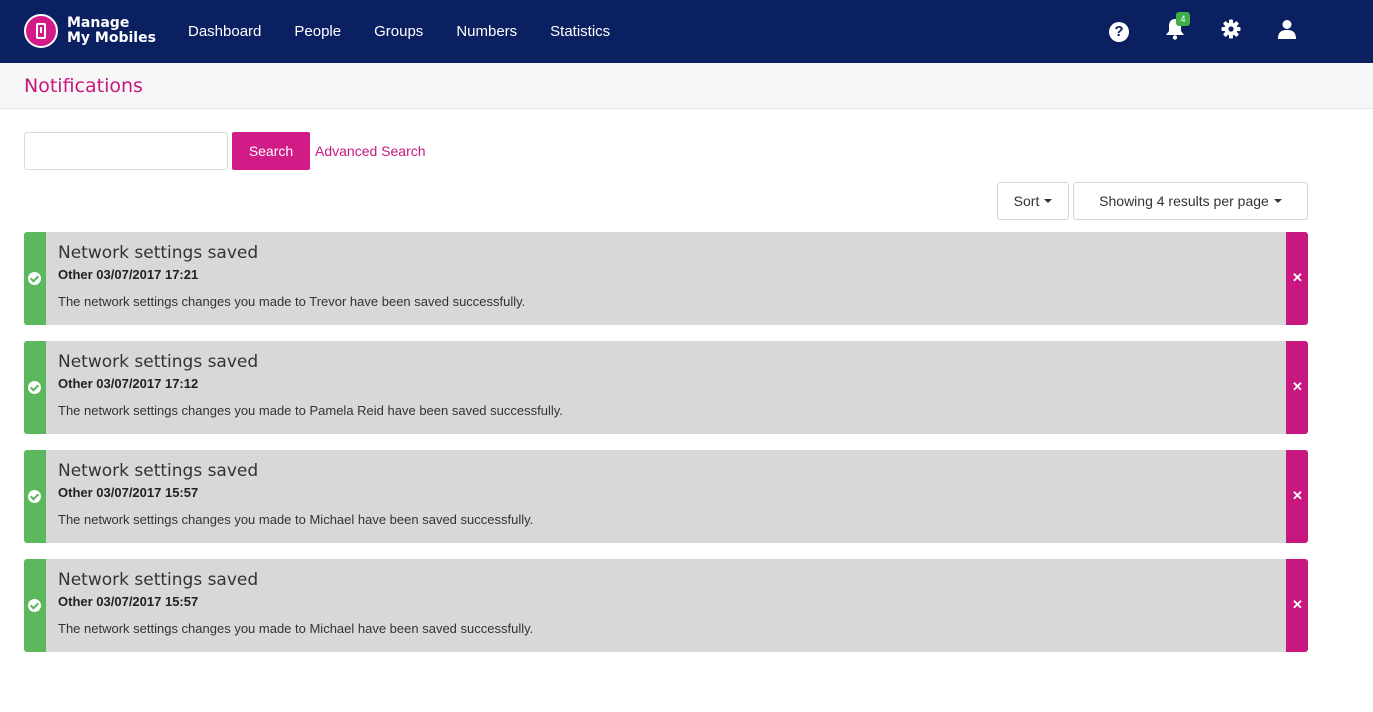 This screenshot has width=1373, height=712. What do you see at coordinates (271, 151) in the screenshot?
I see `search-button: Search` at bounding box center [271, 151].